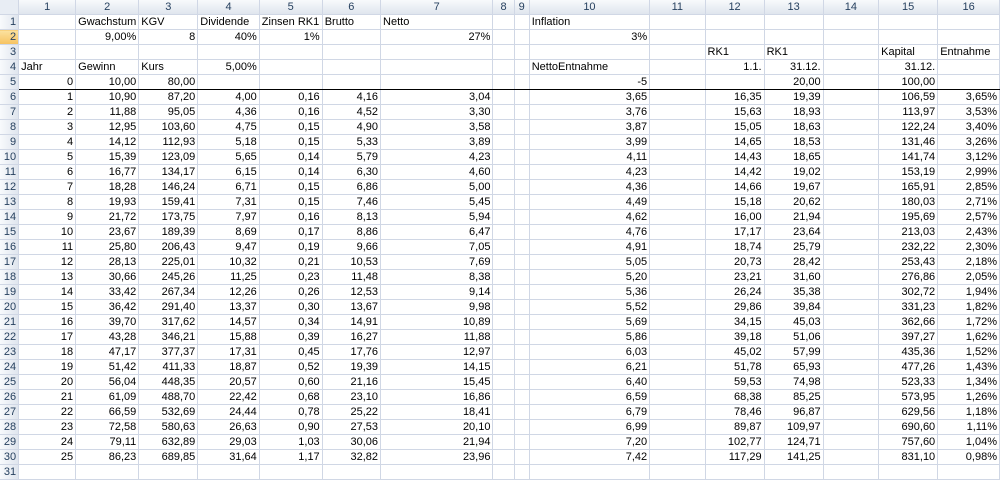 The height and width of the screenshot is (483, 1000). What do you see at coordinates (908, 7) in the screenshot?
I see `column-header-15: 15` at bounding box center [908, 7].